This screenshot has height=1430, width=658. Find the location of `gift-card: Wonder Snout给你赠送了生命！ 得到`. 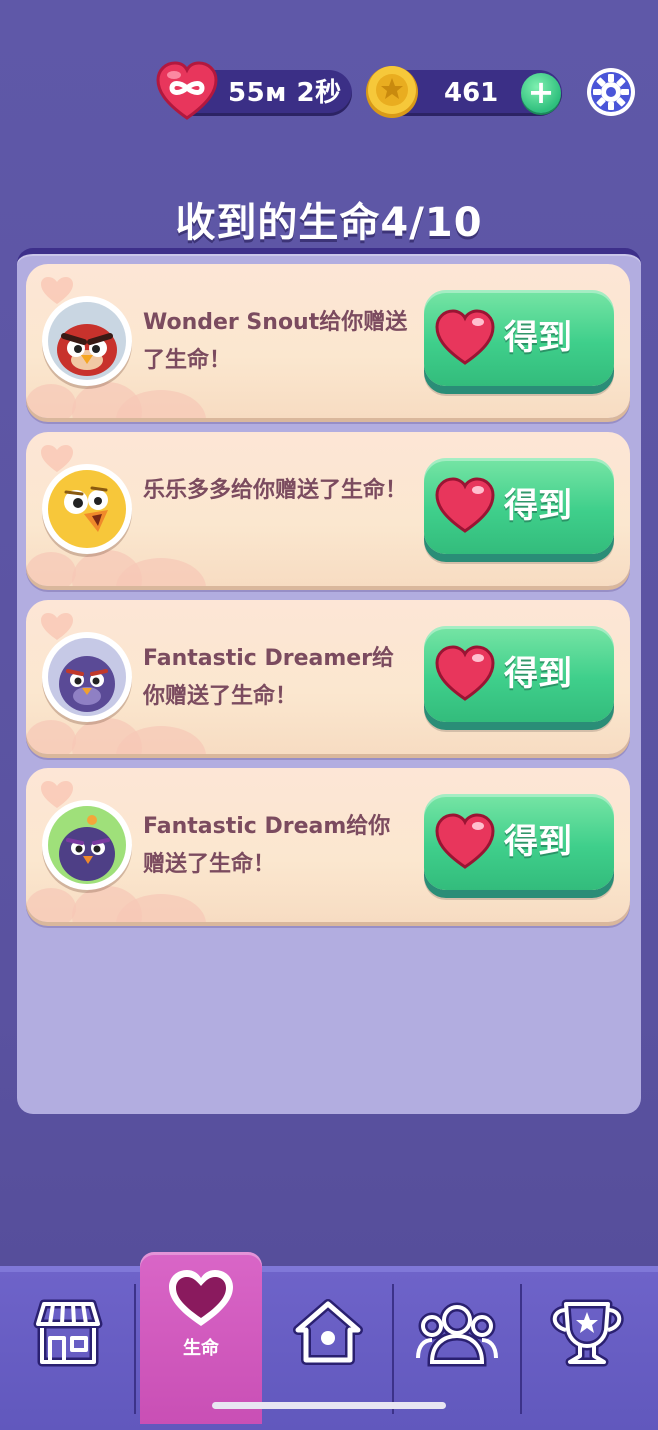

gift-card: Wonder Snout给你赠送了生命！ 得到 is located at coordinates (328, 341).